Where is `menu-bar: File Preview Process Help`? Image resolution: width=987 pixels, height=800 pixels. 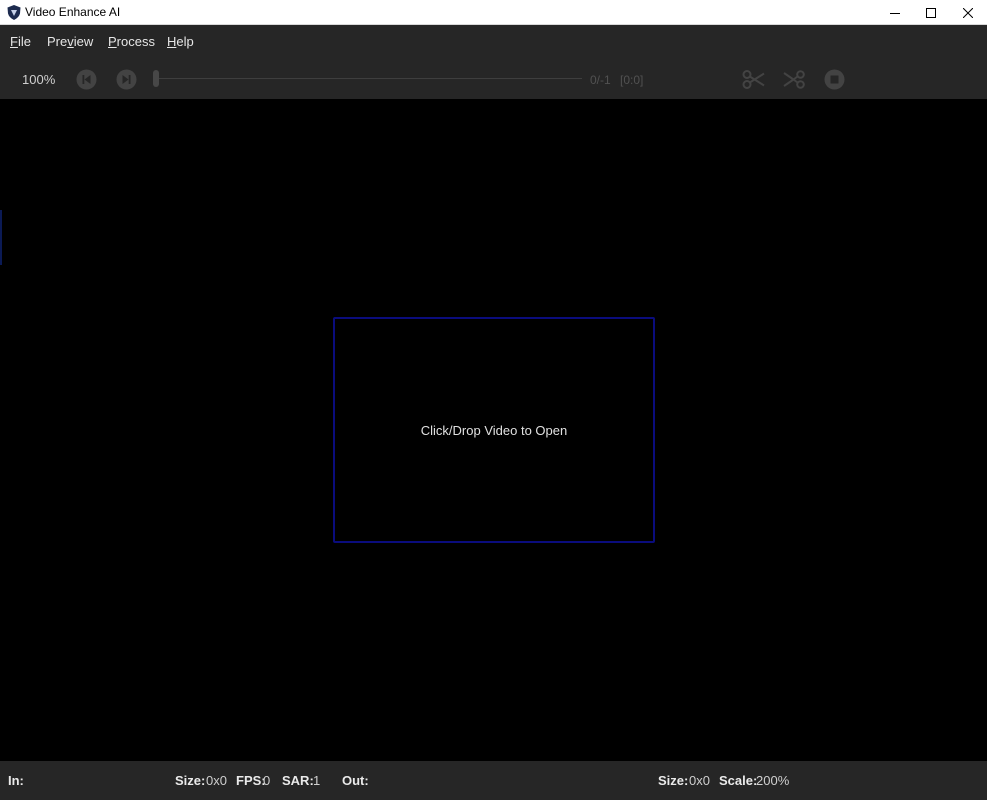
menu-bar: File Preview Process Help is located at coordinates (493, 42).